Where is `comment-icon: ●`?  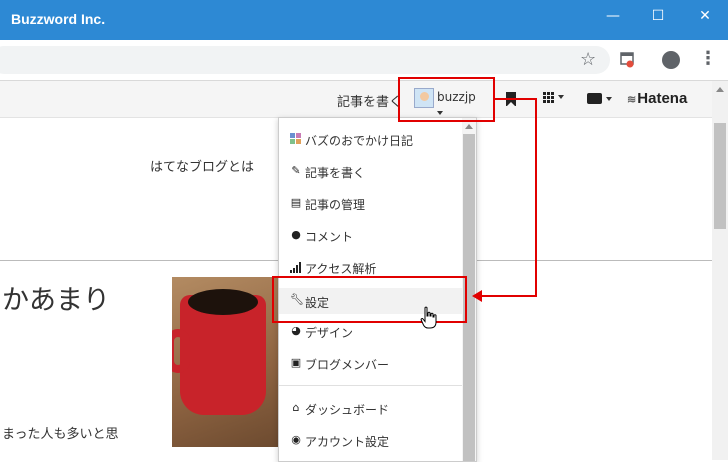 comment-icon: ● is located at coordinates (296, 234).